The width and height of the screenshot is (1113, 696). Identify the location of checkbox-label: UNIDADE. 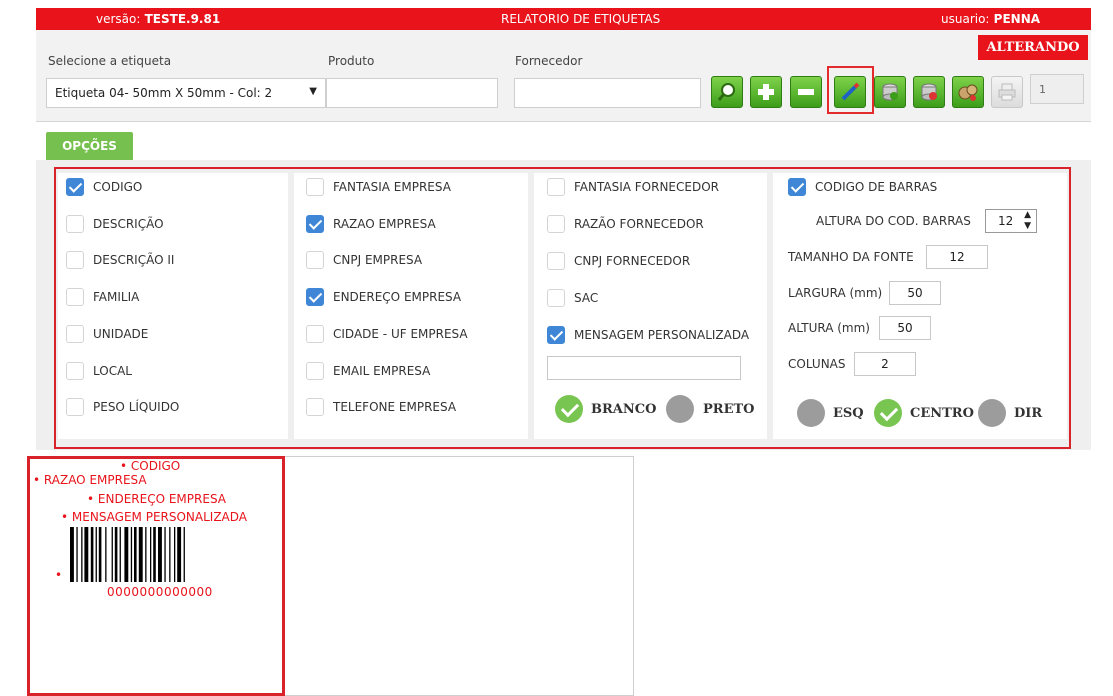
(121, 334).